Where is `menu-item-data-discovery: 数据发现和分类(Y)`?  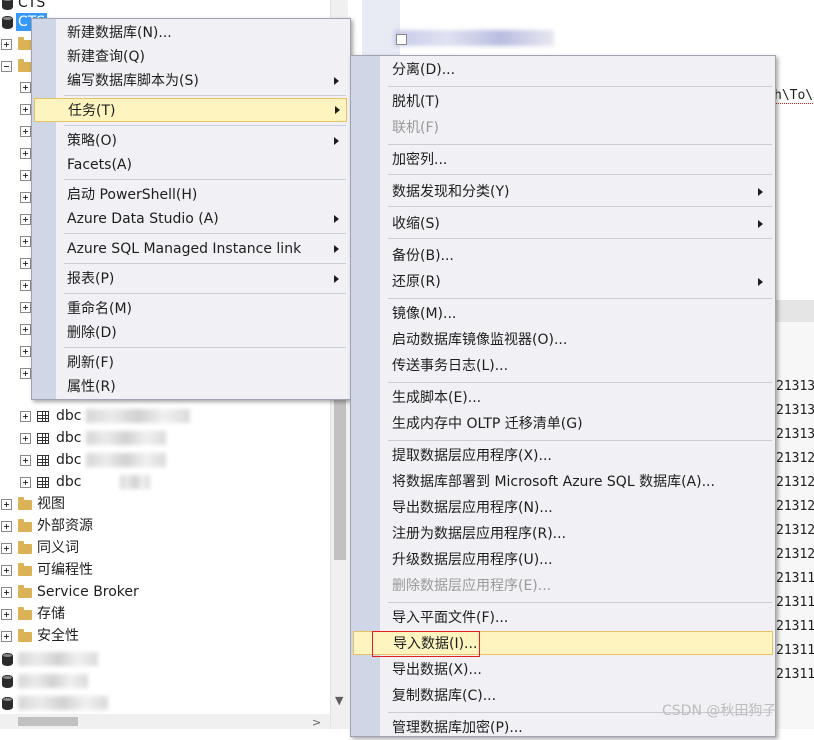
menu-item-data-discovery: 数据发现和分类(Y) is located at coordinates (582, 192).